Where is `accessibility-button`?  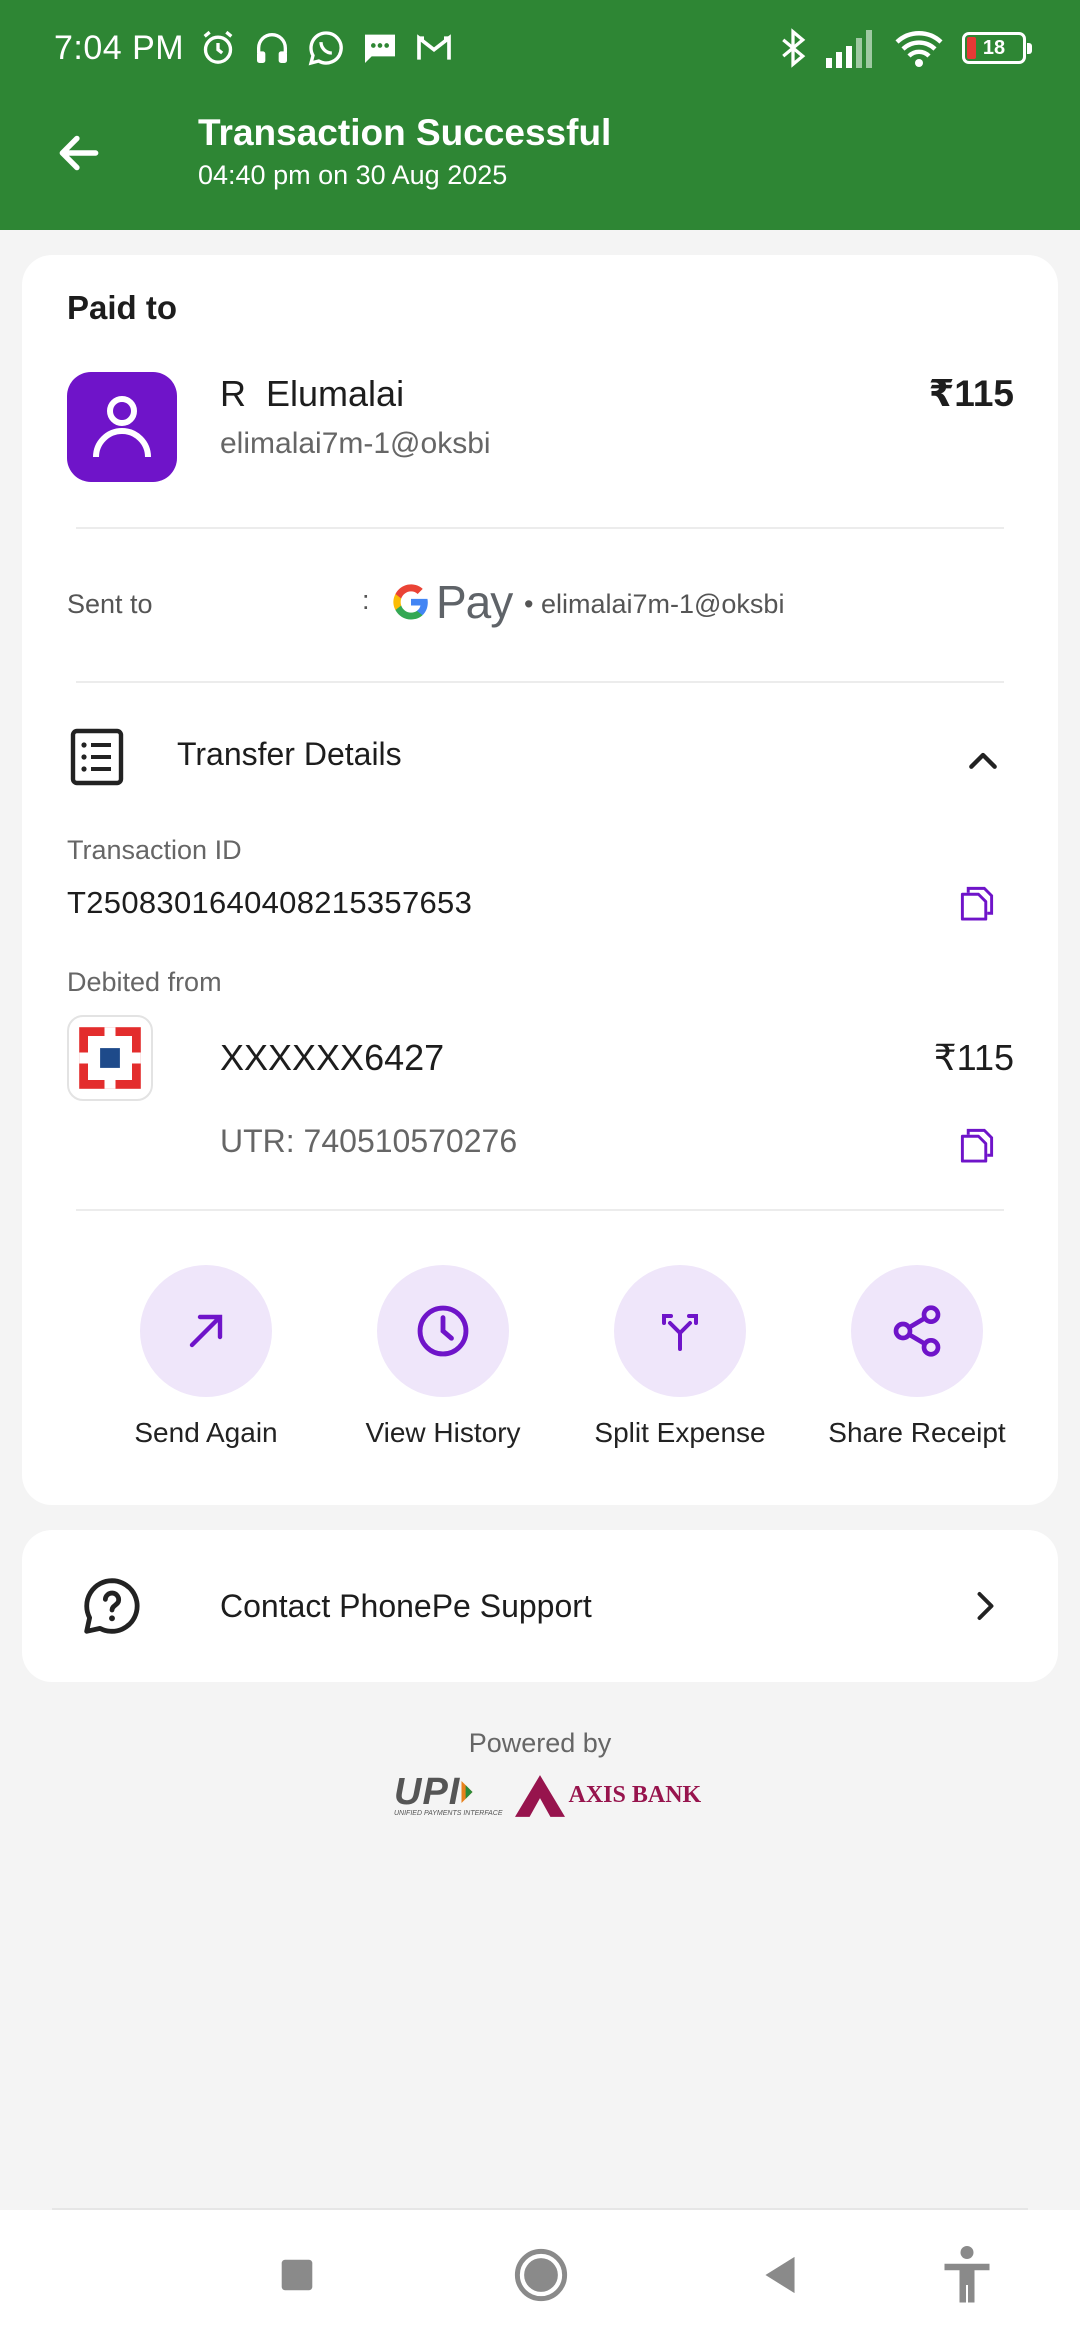 accessibility-button is located at coordinates (967, 2275).